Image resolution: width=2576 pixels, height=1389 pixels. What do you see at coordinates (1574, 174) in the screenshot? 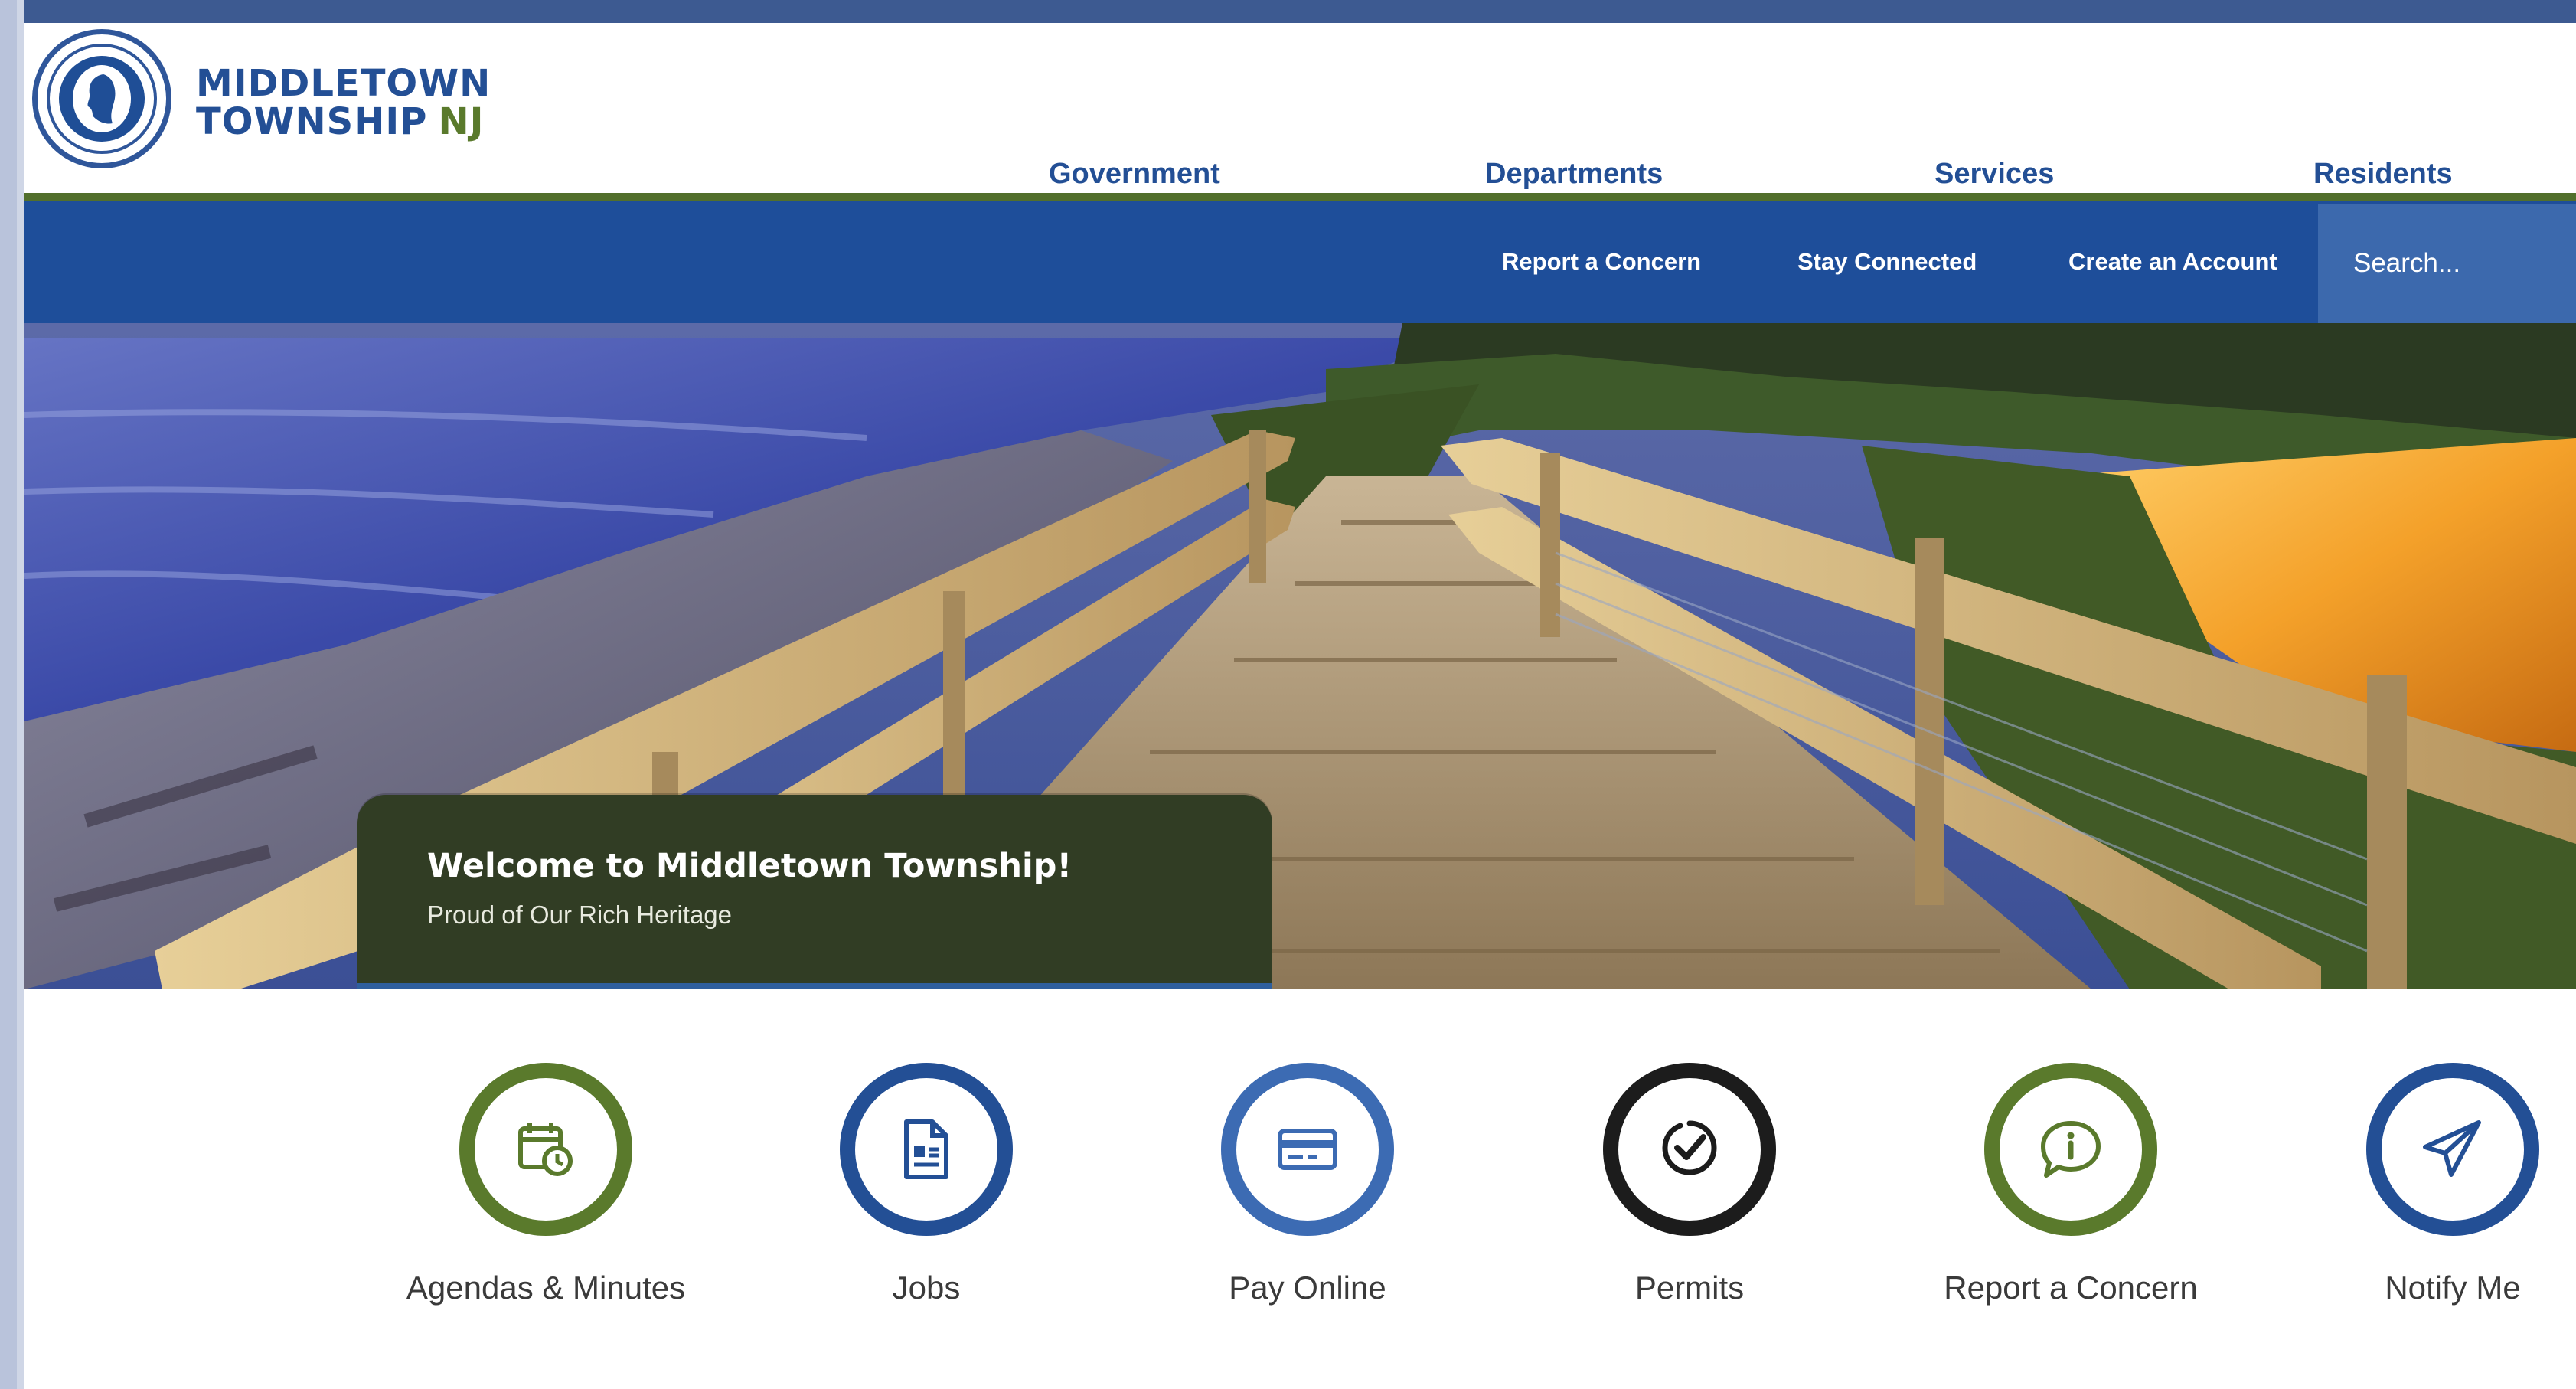
I see `nav-departments: Departments` at bounding box center [1574, 174].